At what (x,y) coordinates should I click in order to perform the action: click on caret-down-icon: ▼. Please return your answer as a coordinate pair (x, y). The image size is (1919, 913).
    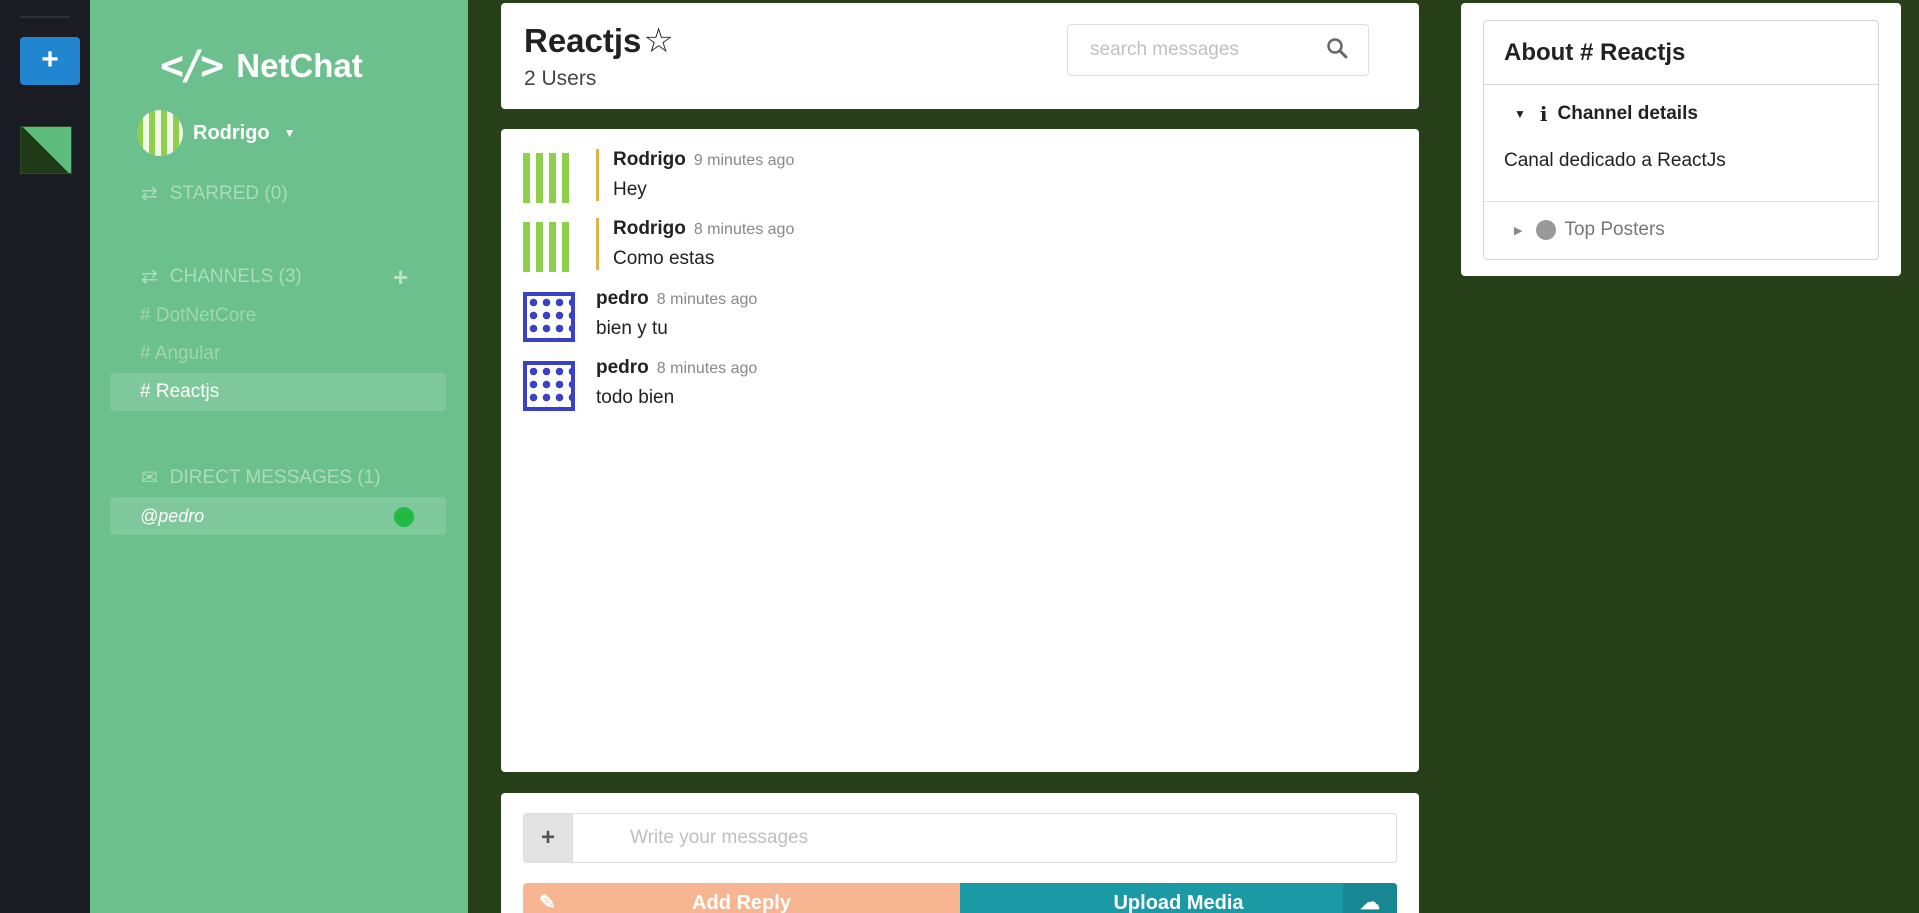
    Looking at the image, I should click on (1520, 114).